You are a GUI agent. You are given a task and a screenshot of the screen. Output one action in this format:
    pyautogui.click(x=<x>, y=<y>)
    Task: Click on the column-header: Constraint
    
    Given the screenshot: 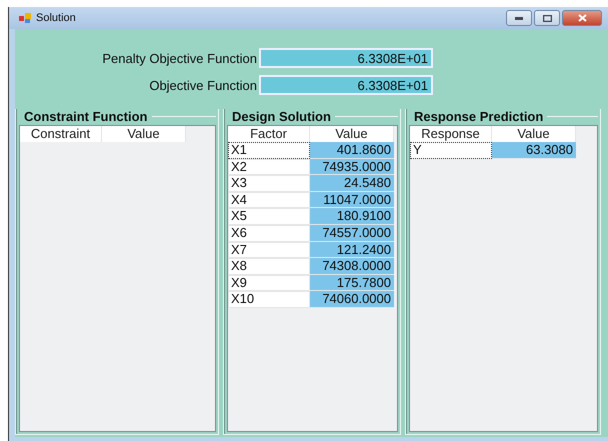 What is the action you would take?
    pyautogui.click(x=61, y=134)
    